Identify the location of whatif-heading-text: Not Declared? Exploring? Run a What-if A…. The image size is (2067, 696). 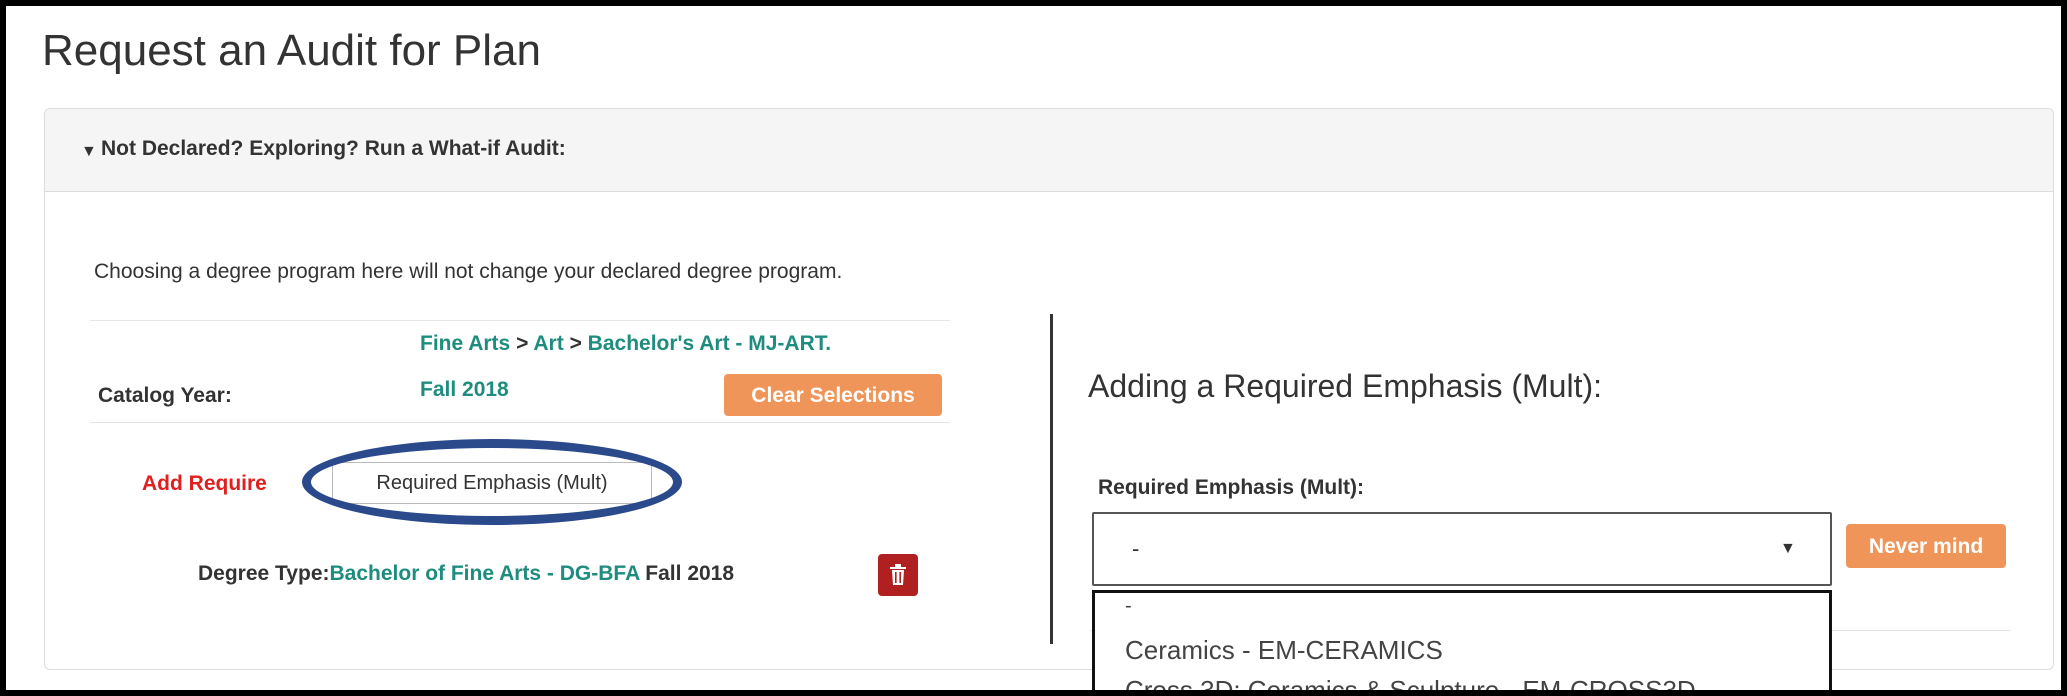
(333, 148).